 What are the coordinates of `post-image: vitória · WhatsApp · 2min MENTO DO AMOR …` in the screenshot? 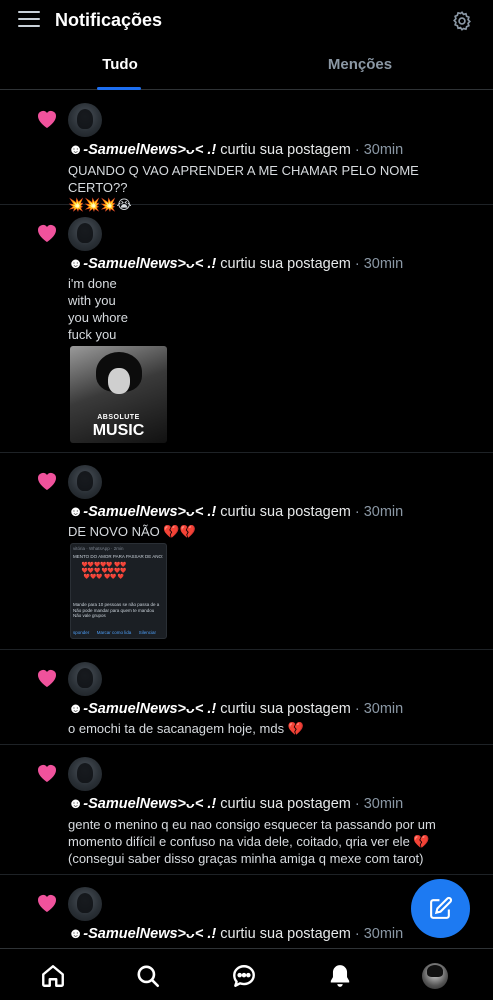 It's located at (118, 591).